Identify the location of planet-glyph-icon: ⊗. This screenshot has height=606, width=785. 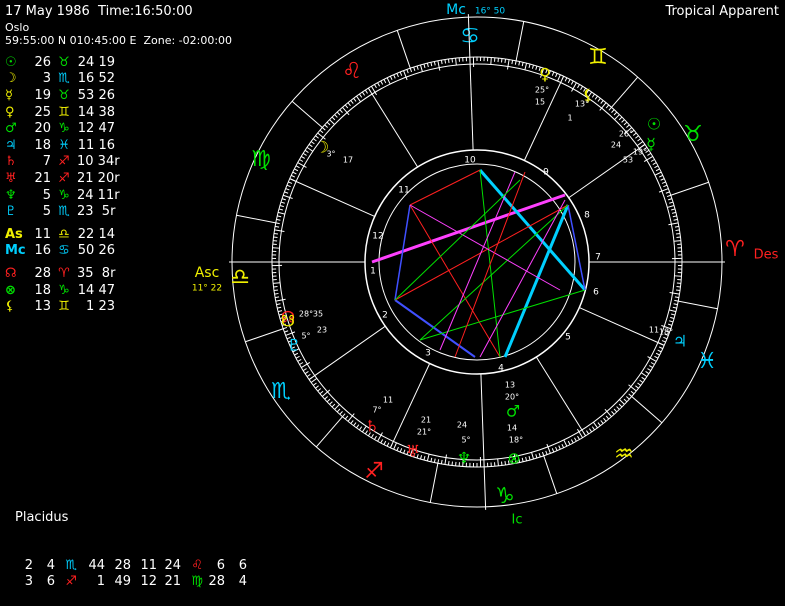
(513, 458).